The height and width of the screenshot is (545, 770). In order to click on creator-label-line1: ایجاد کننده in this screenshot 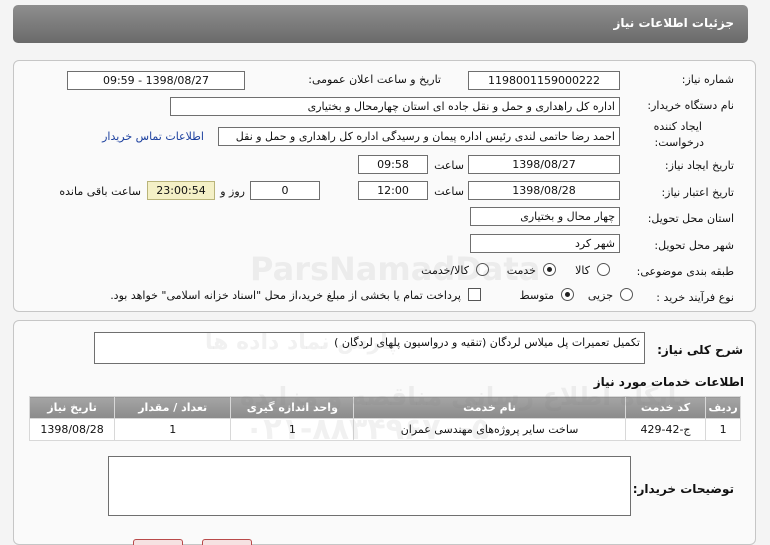, I will do `click(677, 126)`.